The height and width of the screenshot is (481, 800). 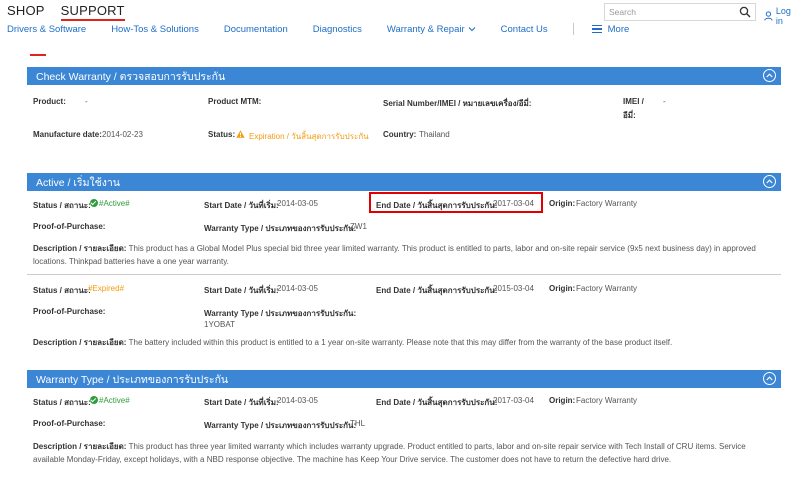 What do you see at coordinates (62, 205) in the screenshot?
I see `entry1-status-label: Status / สถานะ:` at bounding box center [62, 205].